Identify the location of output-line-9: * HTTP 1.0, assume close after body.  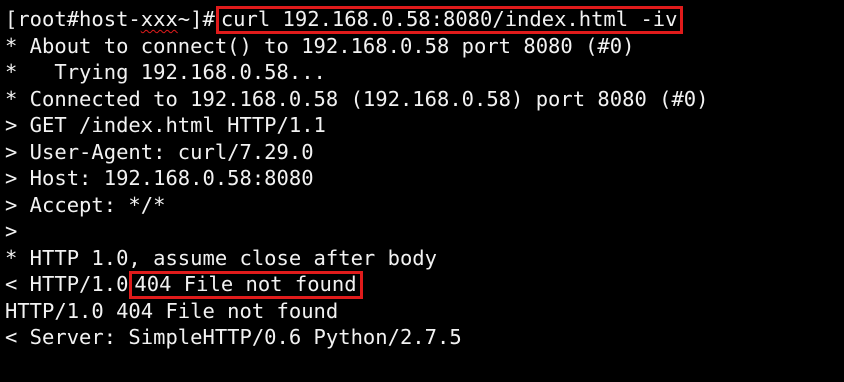
(221, 257).